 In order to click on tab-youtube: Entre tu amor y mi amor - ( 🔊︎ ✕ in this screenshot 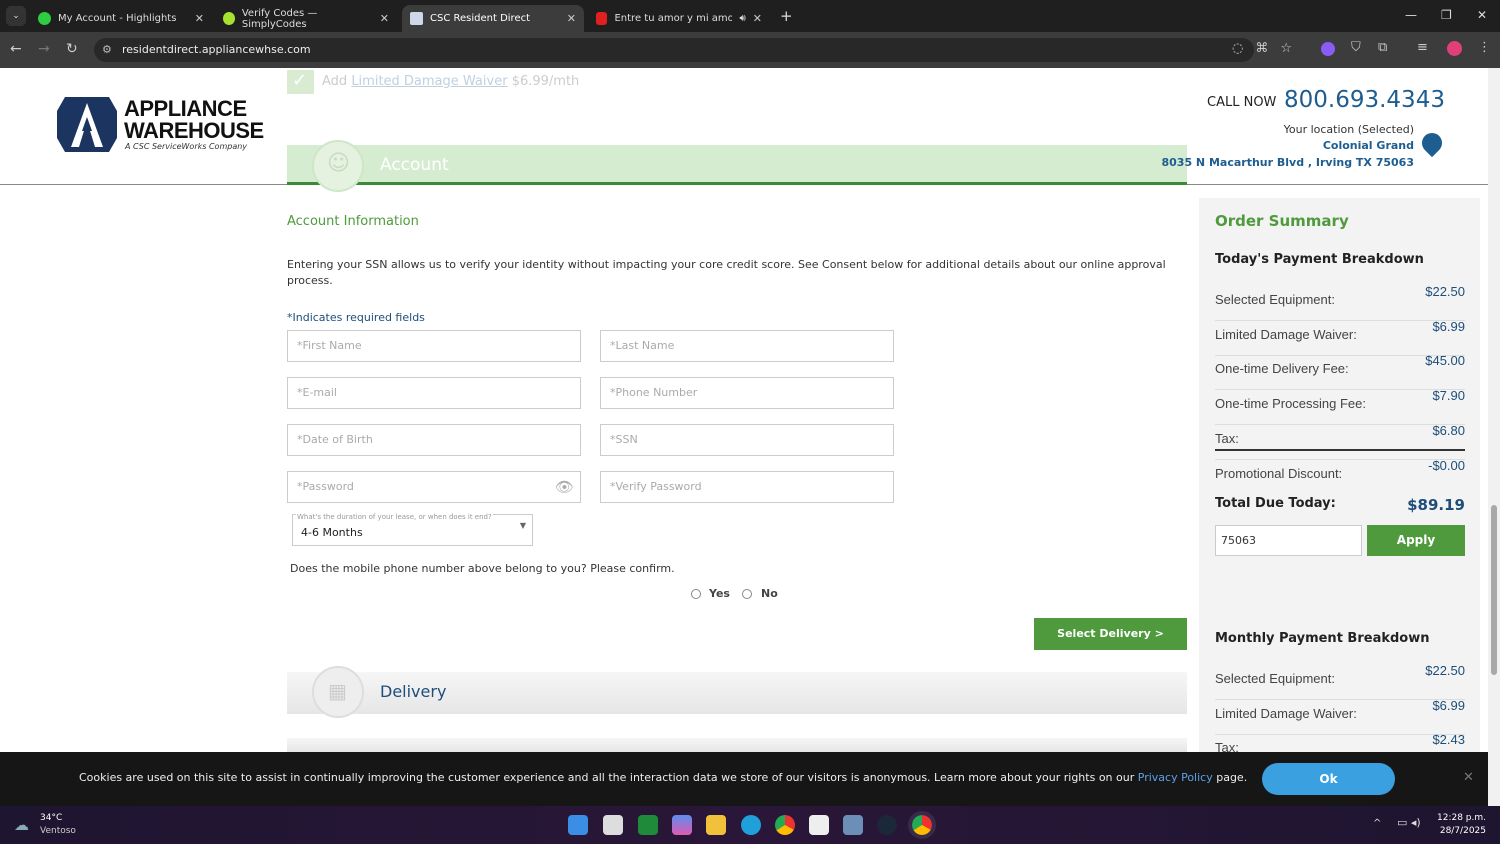, I will do `click(679, 18)`.